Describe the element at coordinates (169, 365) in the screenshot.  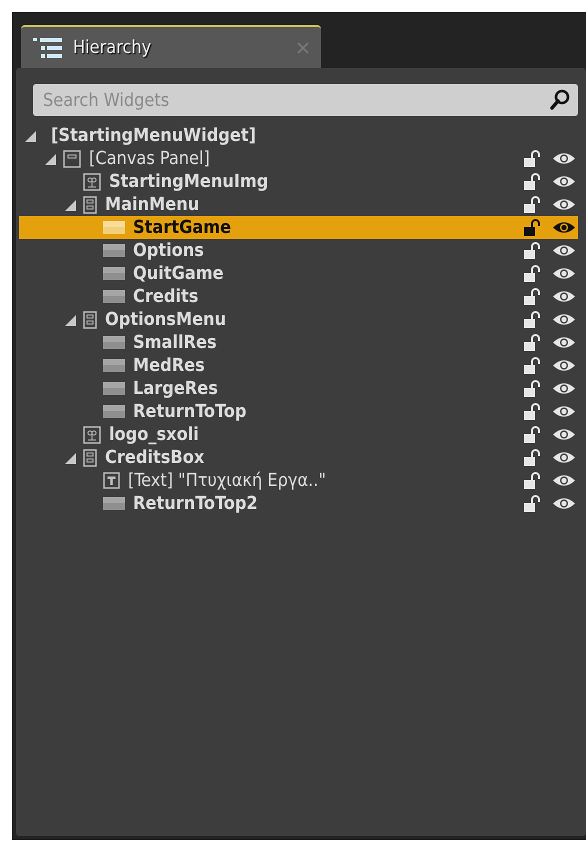
I see `item-label: MedRes` at that location.